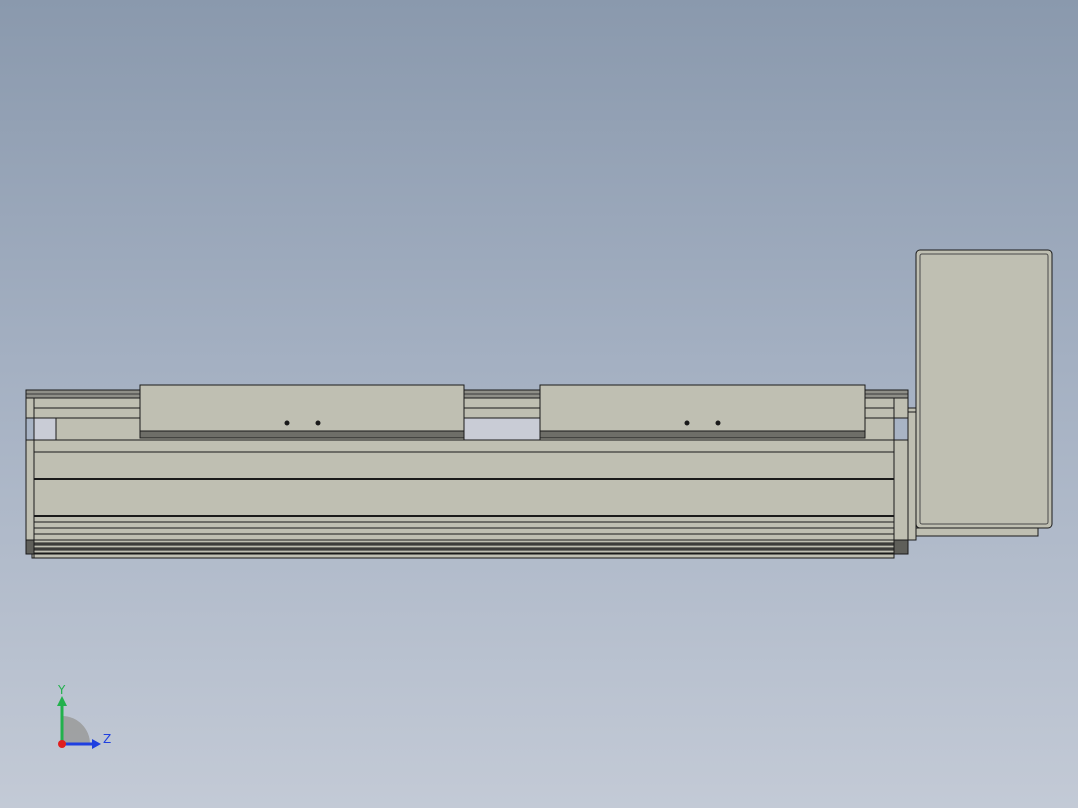  I want to click on z-axis-label: Z, so click(107, 739).